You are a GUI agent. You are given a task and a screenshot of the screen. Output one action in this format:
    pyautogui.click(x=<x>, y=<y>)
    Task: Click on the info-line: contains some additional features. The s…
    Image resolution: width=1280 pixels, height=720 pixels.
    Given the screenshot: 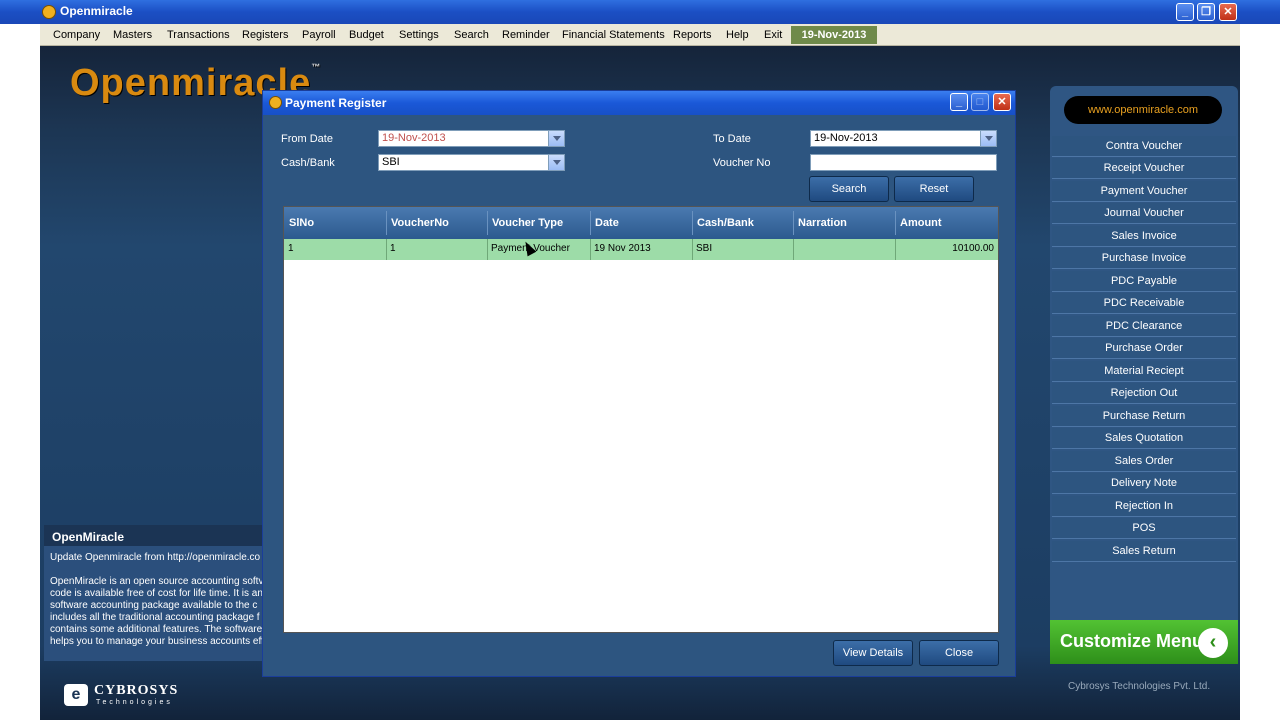 What is the action you would take?
    pyautogui.click(x=156, y=629)
    